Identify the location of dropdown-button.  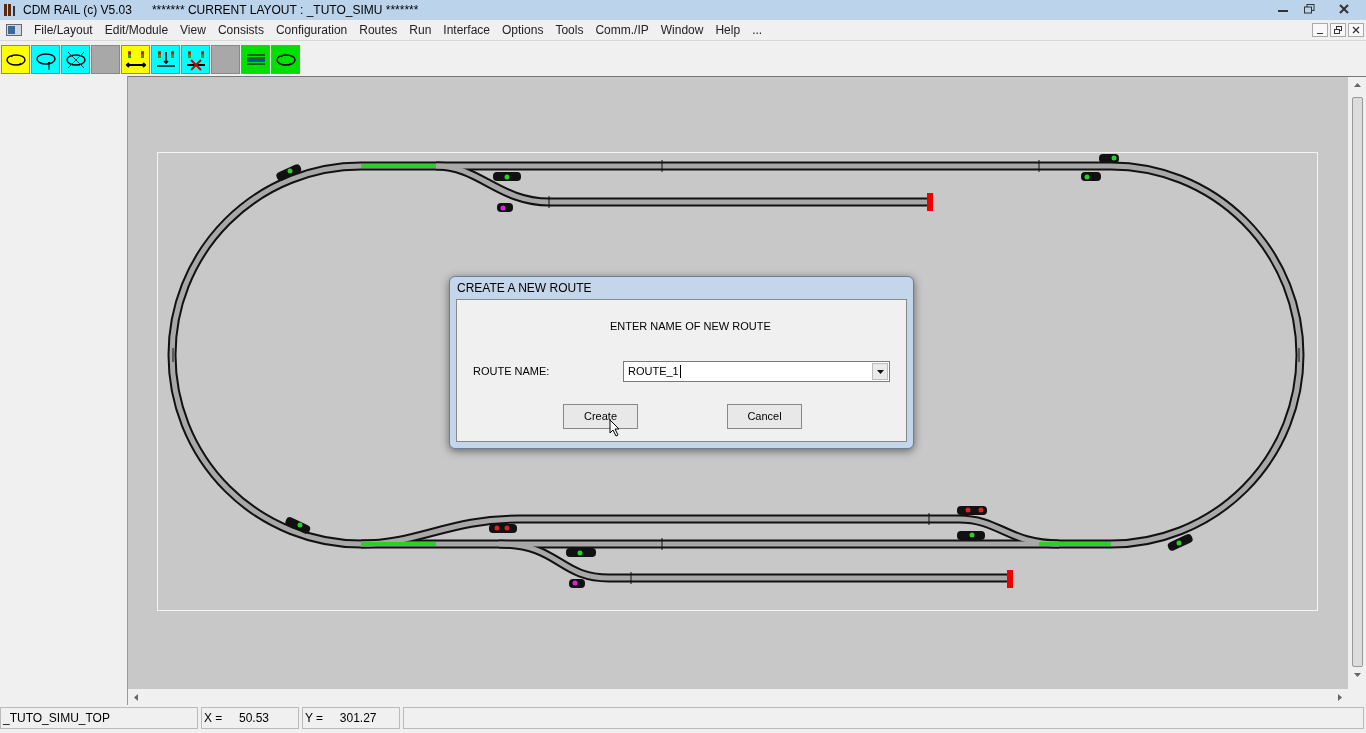
(880, 371).